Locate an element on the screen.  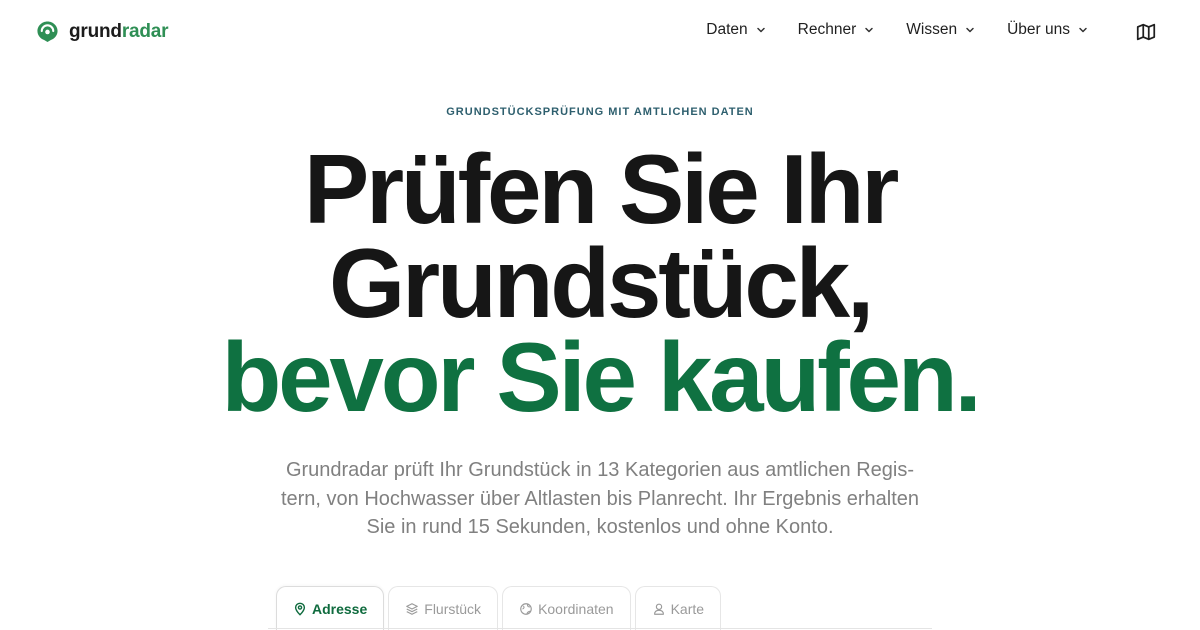
layers-icon is located at coordinates (412, 608).